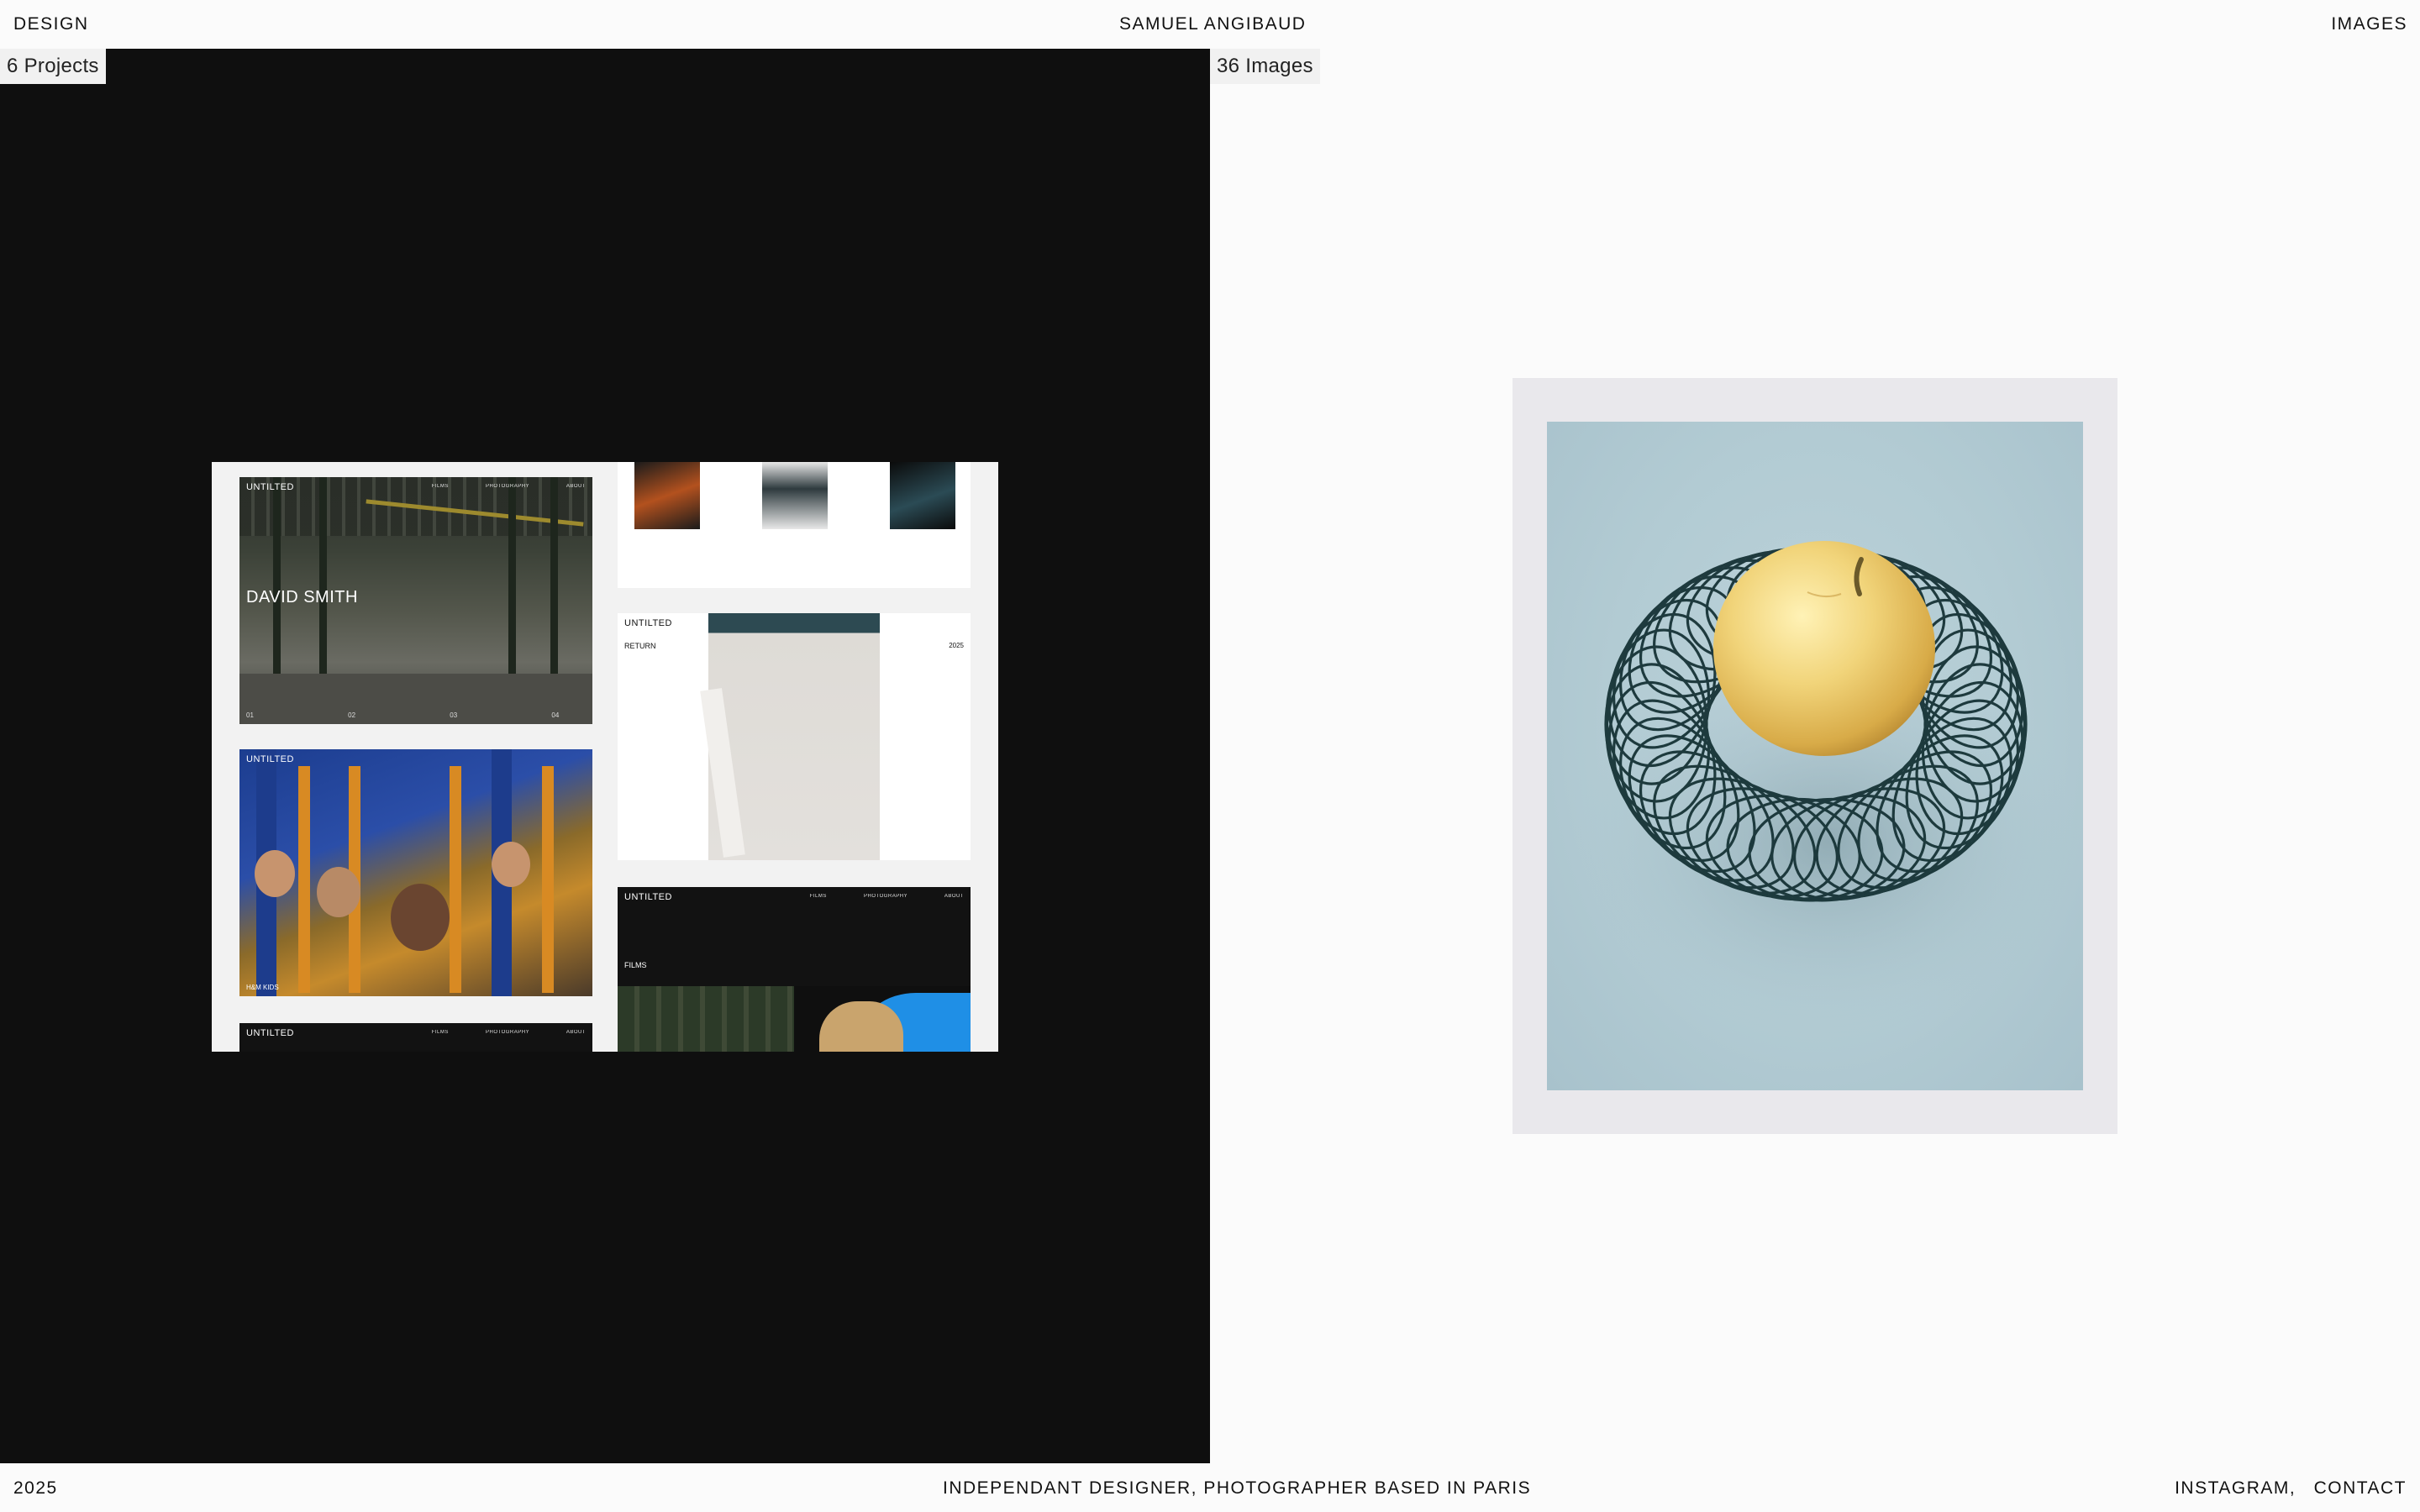  What do you see at coordinates (53, 66) in the screenshot?
I see `projects-count: 6 Projects` at bounding box center [53, 66].